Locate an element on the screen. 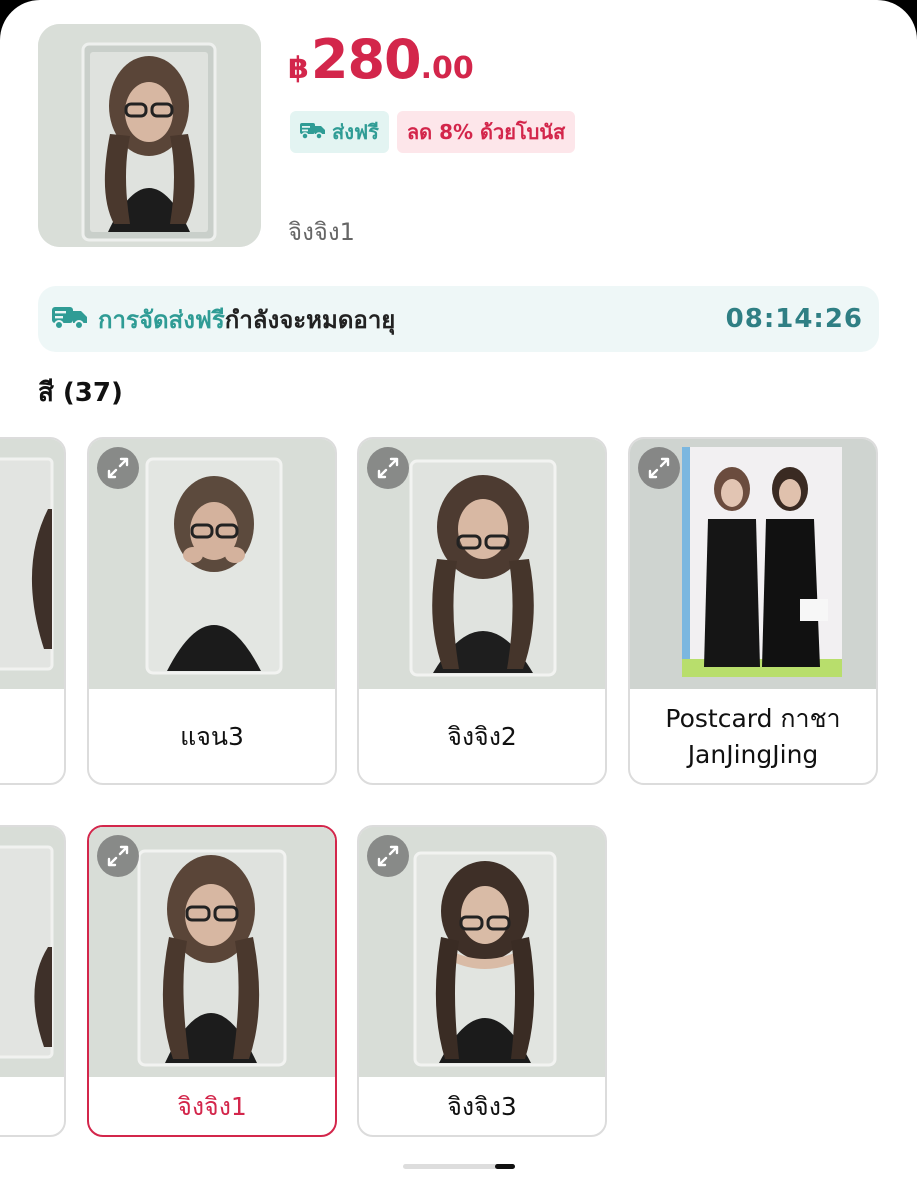 This screenshot has height=1200, width=917. option-label: จิงจิง3 is located at coordinates (482, 1106).